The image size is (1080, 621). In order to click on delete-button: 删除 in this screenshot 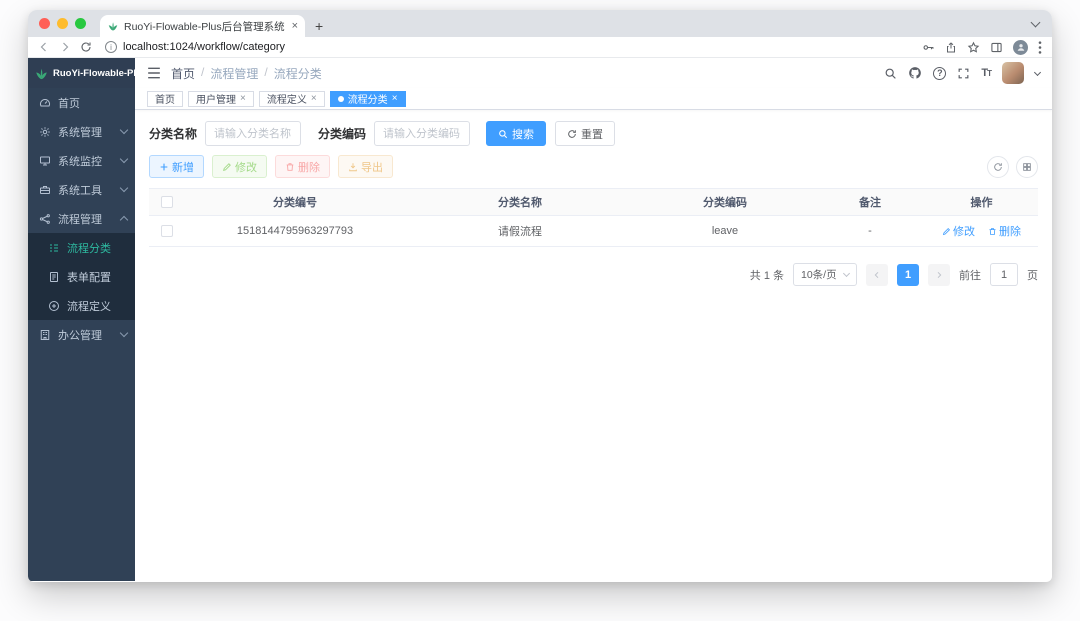, I will do `click(302, 166)`.